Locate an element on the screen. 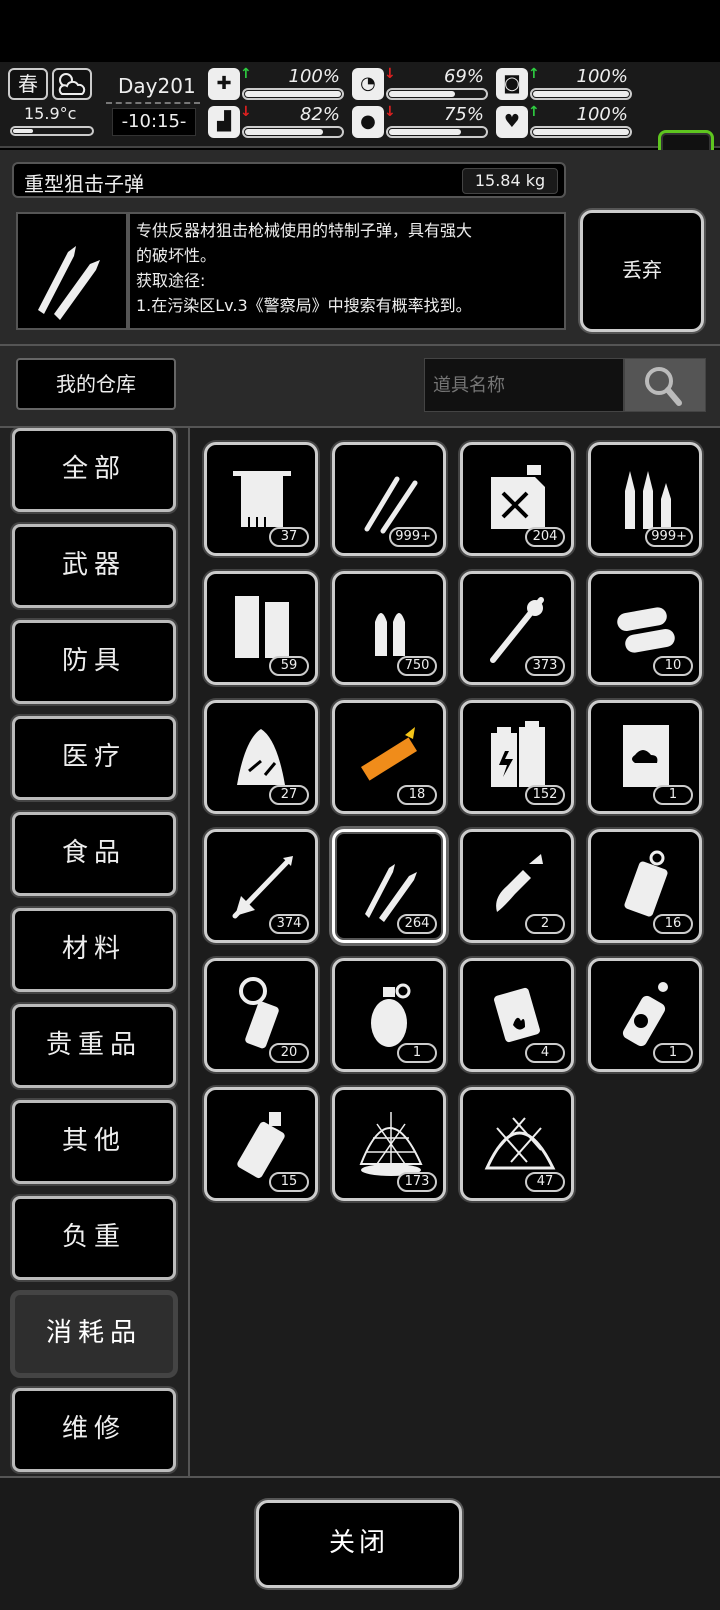  search-icon is located at coordinates (663, 386).